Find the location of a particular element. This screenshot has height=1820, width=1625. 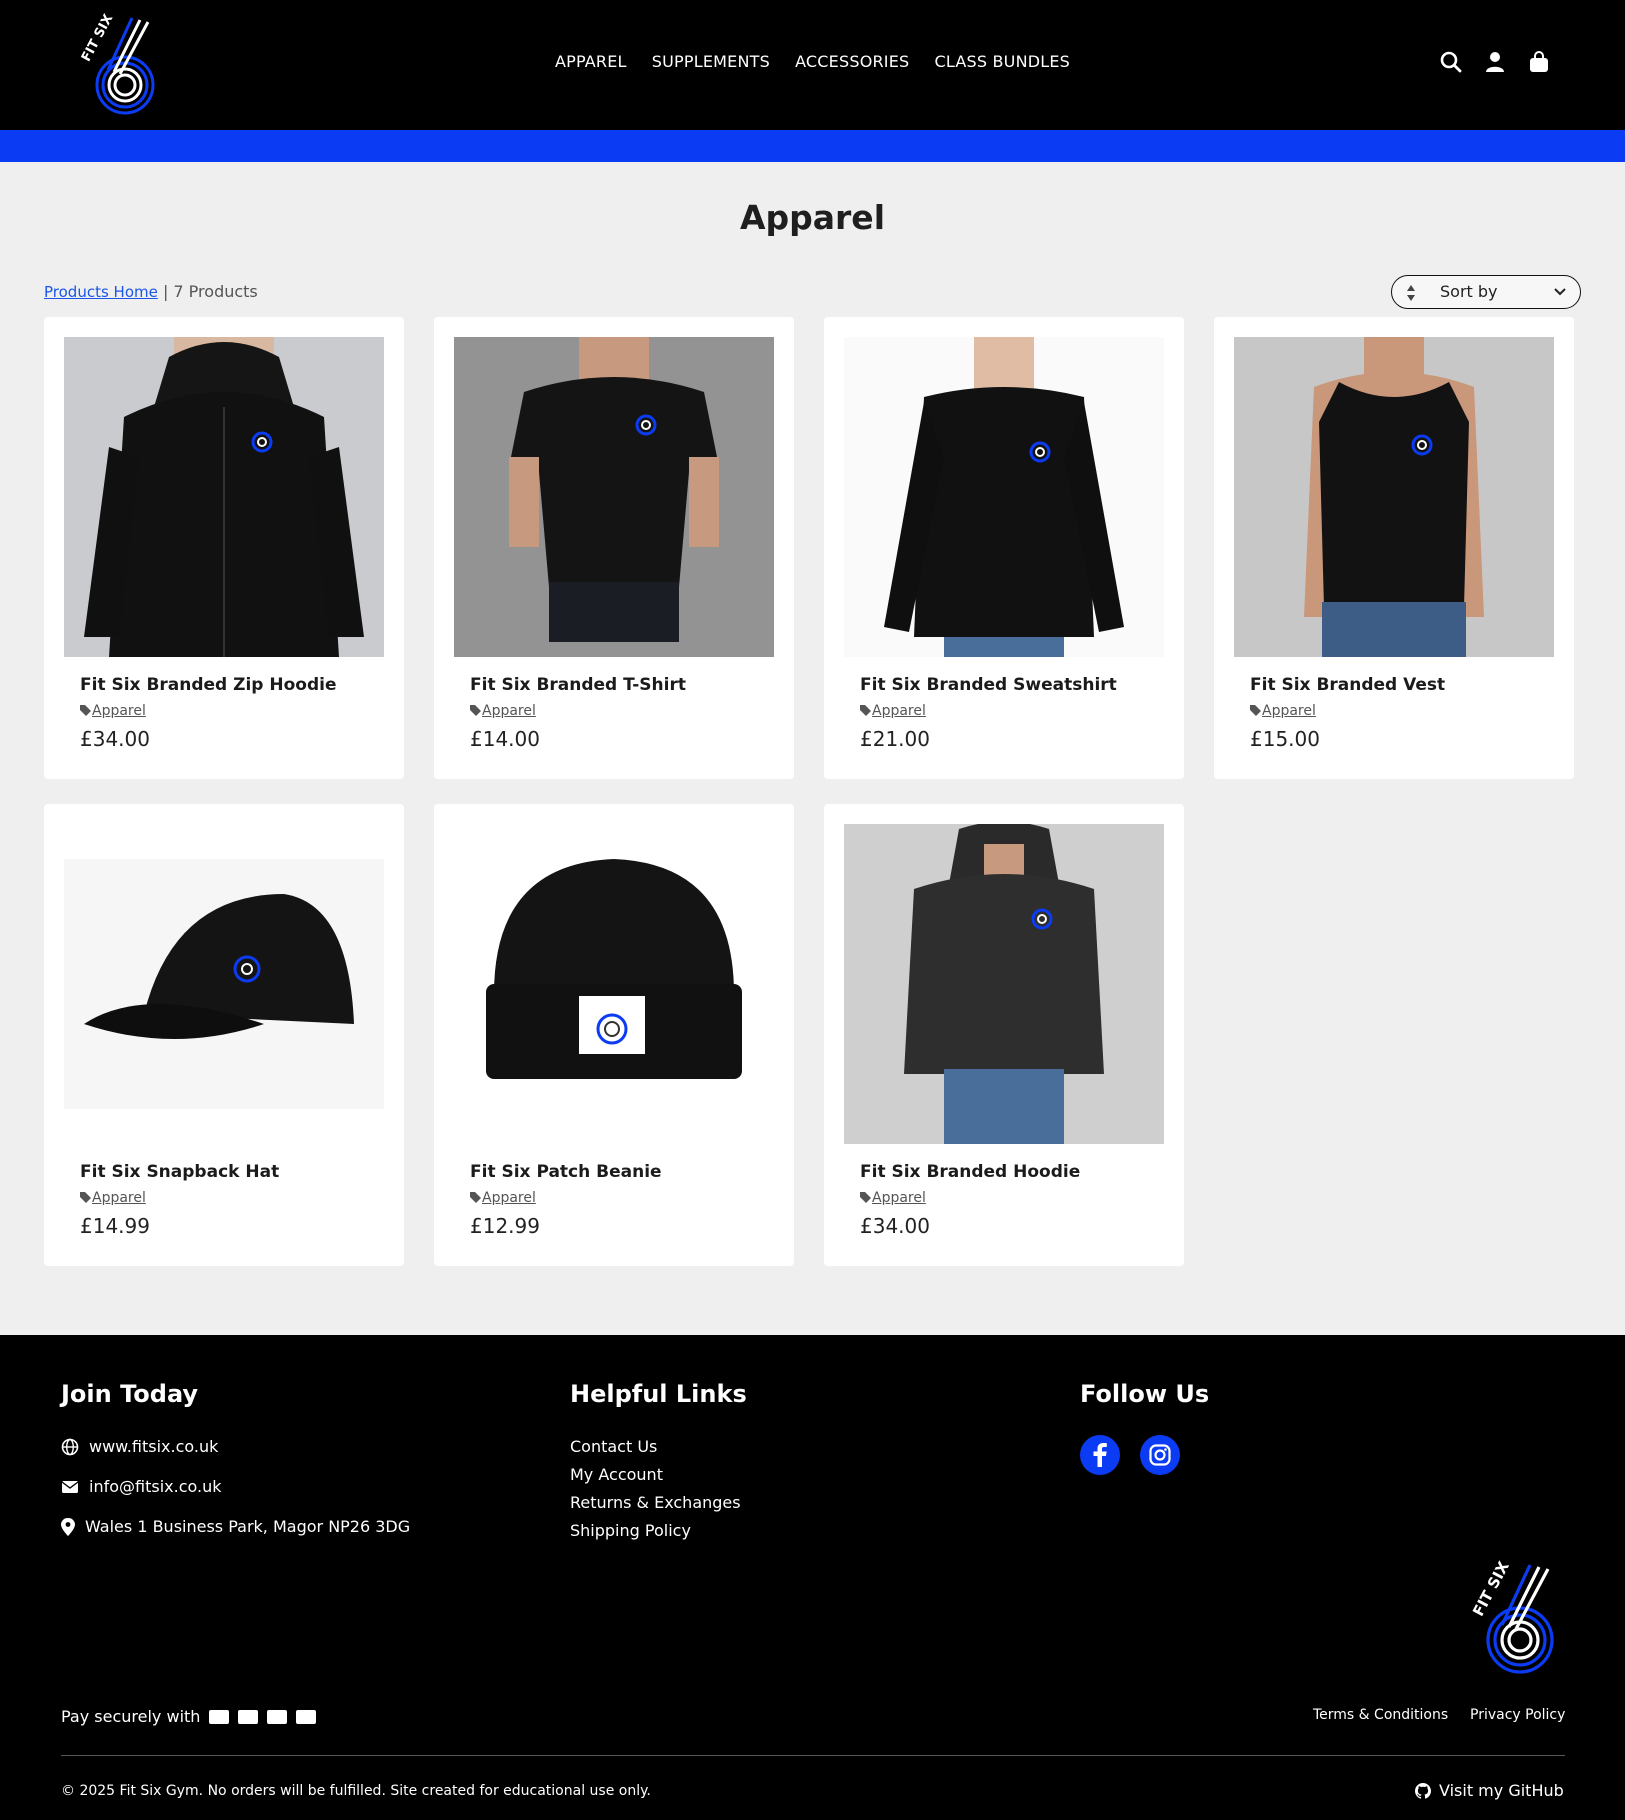

promo-bar is located at coordinates (812, 146).